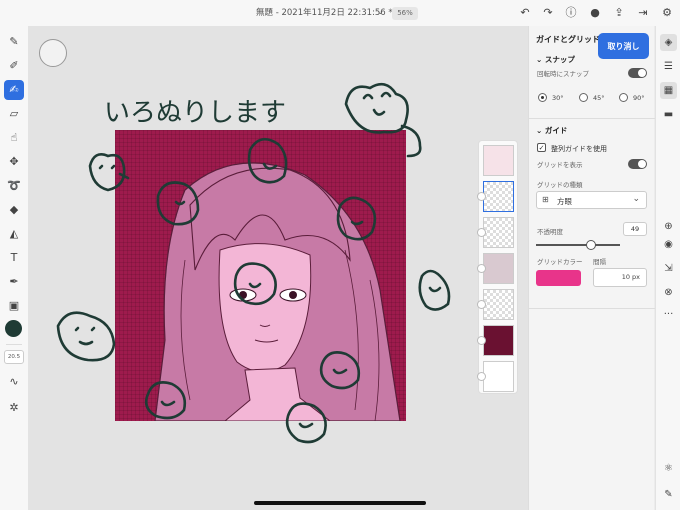 The height and width of the screenshot is (510, 680). I want to click on spacing-label: 間隔, so click(599, 262).